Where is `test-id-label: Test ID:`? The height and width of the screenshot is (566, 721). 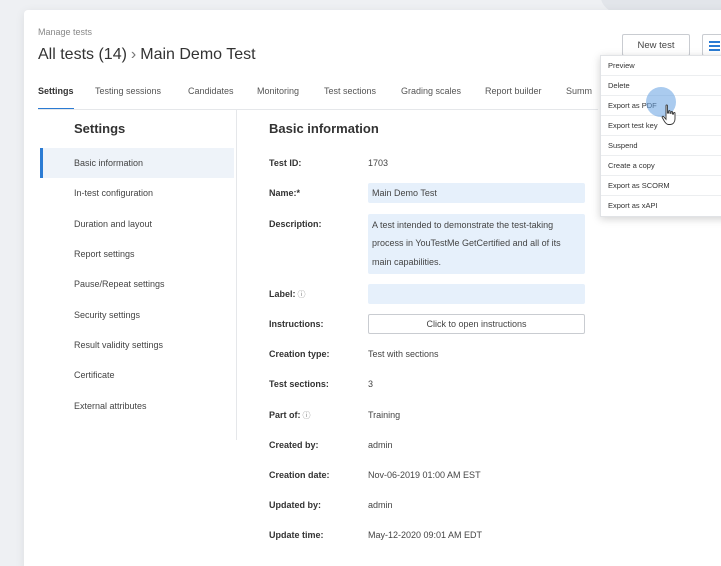
test-id-label: Test ID: is located at coordinates (285, 163).